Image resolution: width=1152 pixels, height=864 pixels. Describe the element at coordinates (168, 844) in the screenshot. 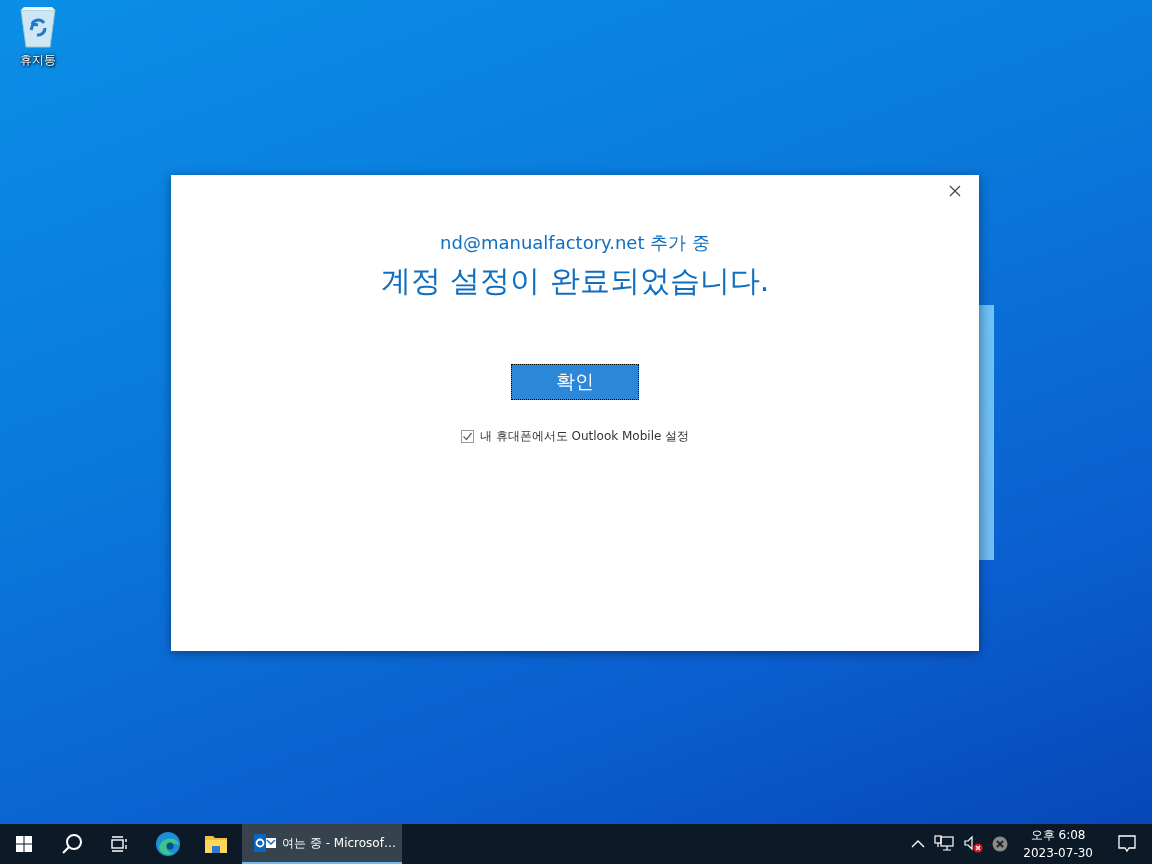

I see `browser-swirl-icon` at that location.